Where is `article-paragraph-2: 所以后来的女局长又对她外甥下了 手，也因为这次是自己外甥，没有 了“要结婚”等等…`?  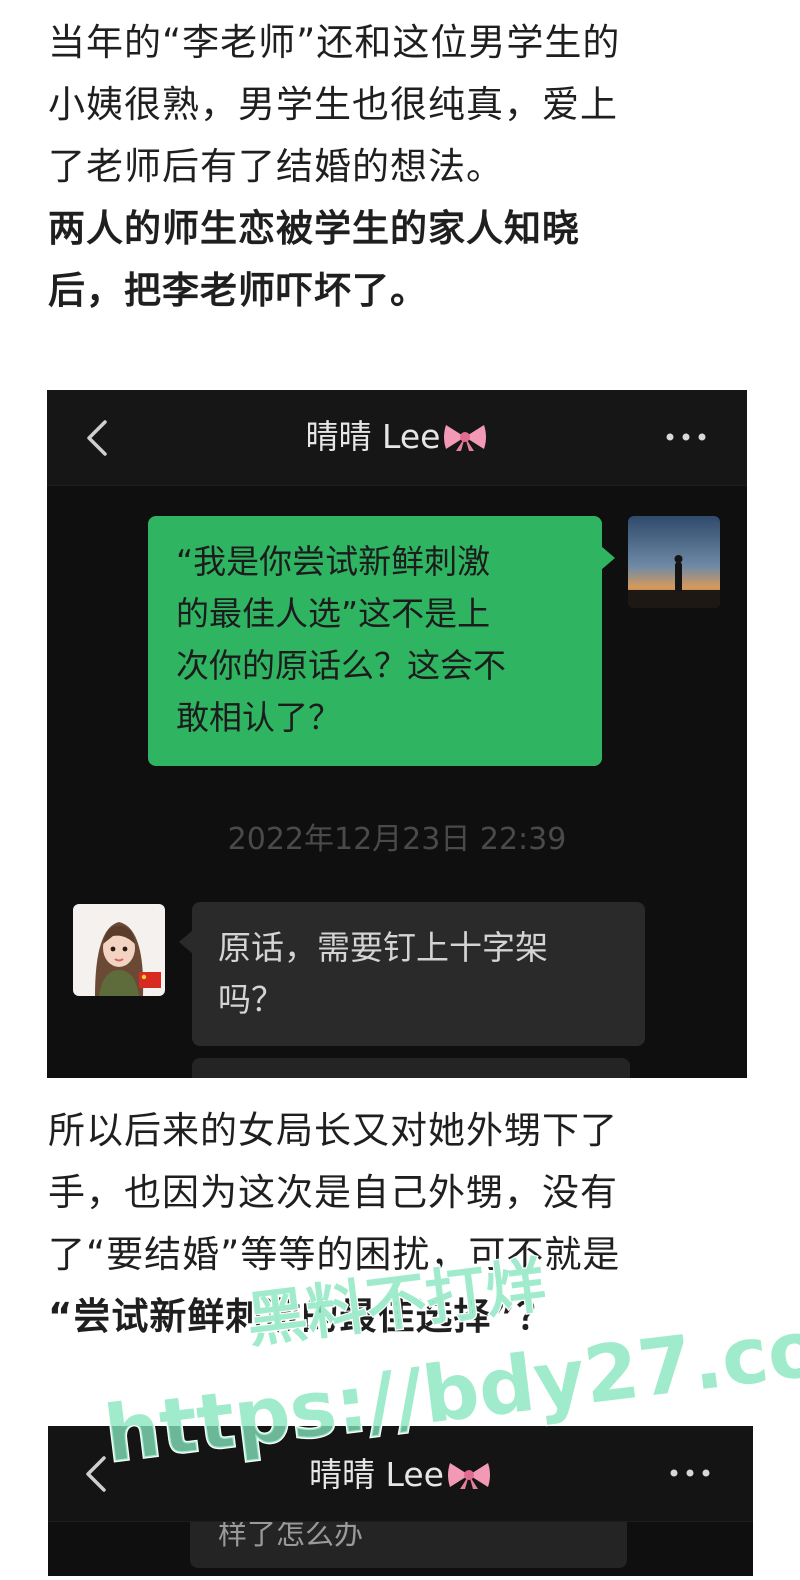
article-paragraph-2: 所以后来的女局长又对她外甥下了 手，也因为这次是自己外甥，没有 了“要结婚”等等… is located at coordinates (404, 1224).